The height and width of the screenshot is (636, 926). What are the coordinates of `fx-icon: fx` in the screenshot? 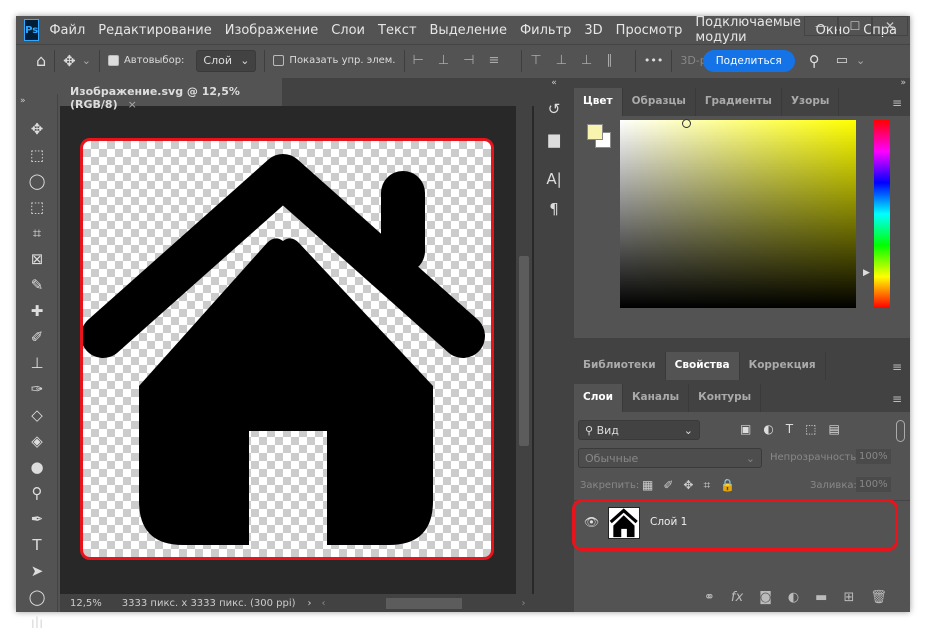 It's located at (737, 597).